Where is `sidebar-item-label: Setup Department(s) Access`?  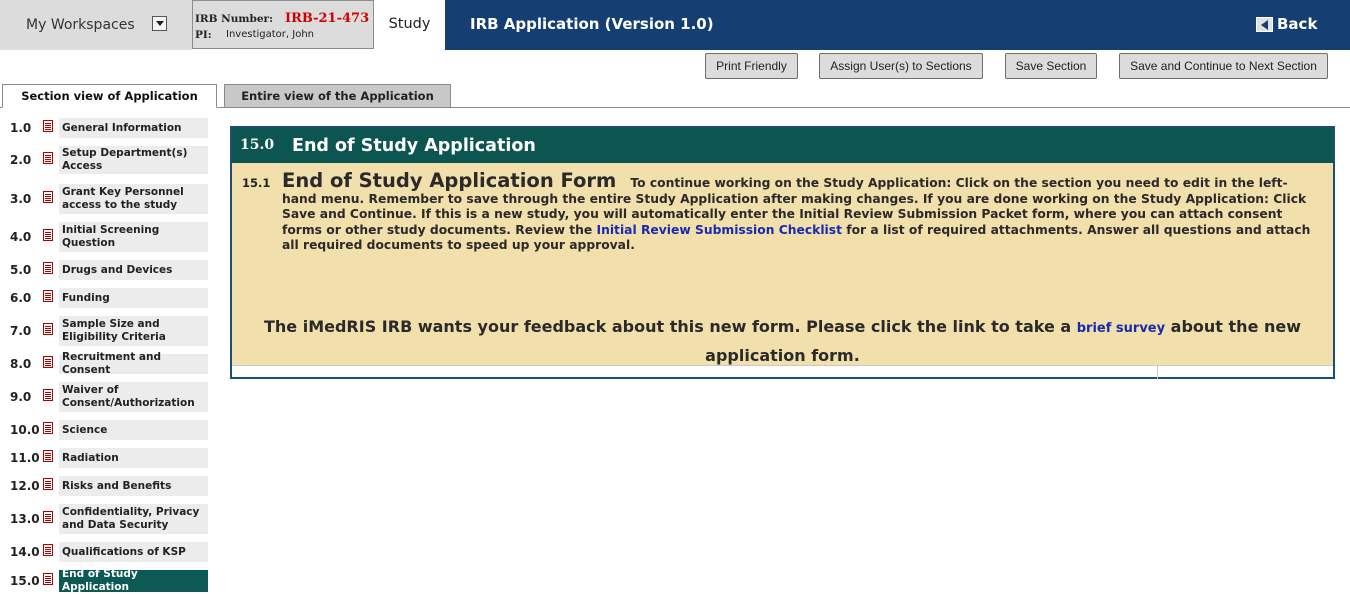
sidebar-item-label: Setup Department(s) Access is located at coordinates (133, 160).